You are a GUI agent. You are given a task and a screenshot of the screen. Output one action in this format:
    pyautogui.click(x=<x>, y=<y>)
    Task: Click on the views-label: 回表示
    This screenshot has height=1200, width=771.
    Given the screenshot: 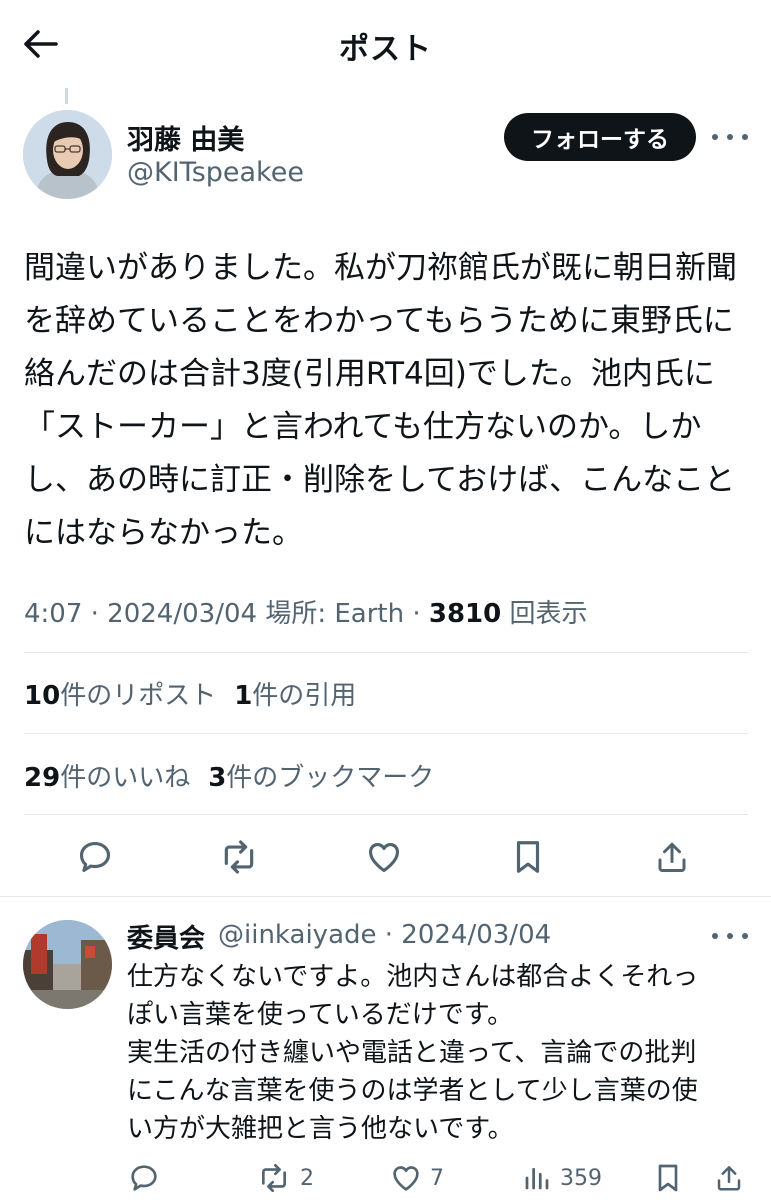 What is the action you would take?
    pyautogui.click(x=548, y=614)
    